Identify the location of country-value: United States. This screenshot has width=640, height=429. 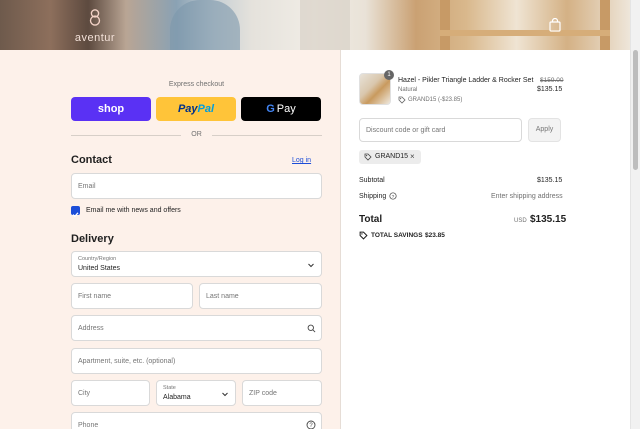
(99, 268).